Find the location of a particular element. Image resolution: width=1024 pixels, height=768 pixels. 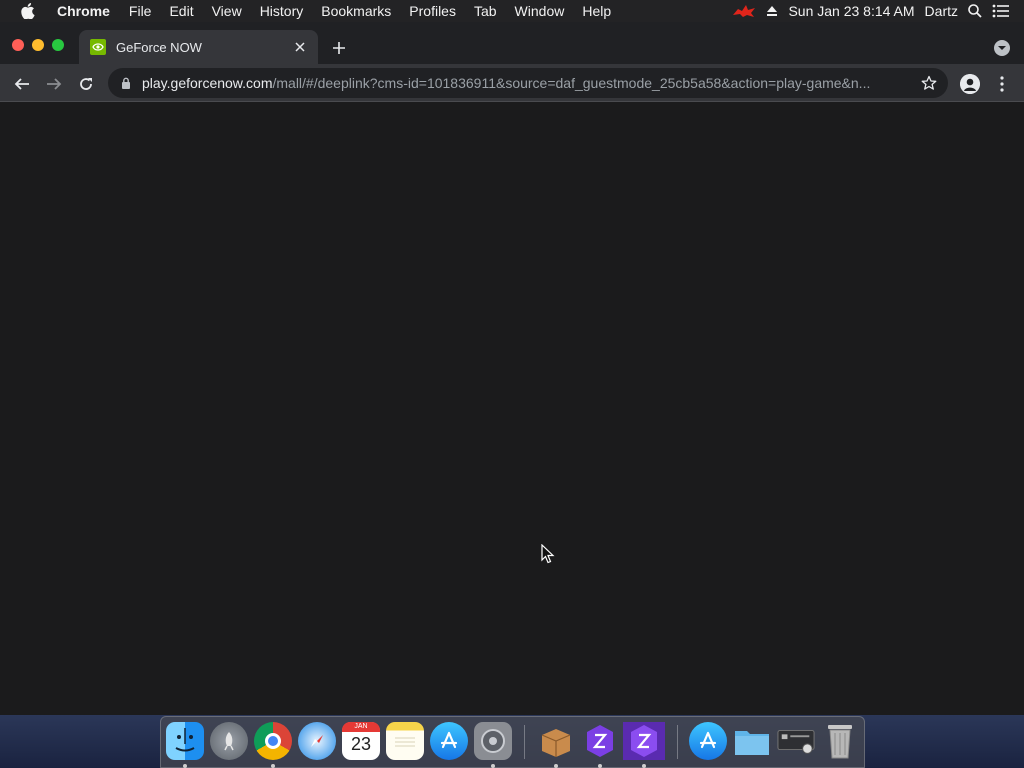

window-minimize-button is located at coordinates (38, 45).